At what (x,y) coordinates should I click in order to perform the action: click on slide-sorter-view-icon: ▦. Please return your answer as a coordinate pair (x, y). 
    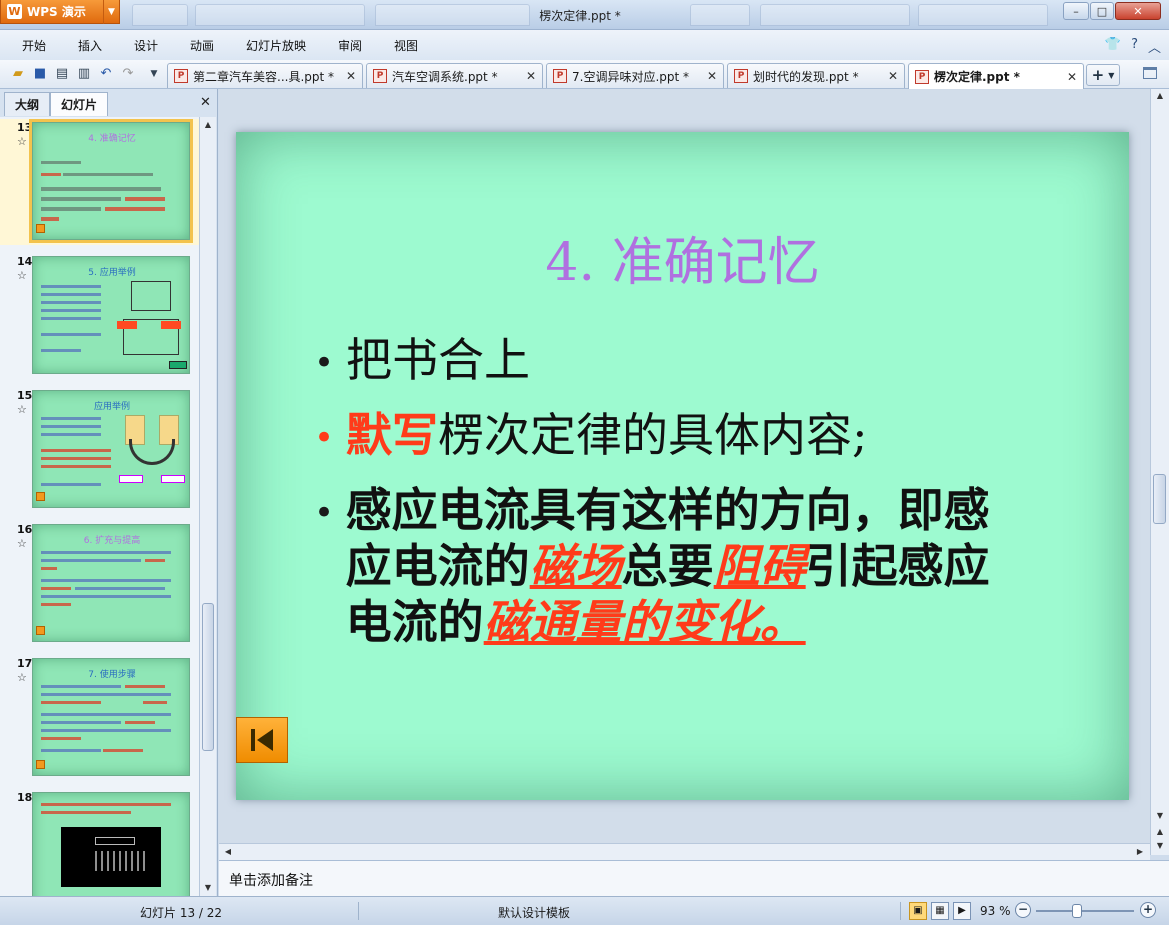
    Looking at the image, I should click on (940, 911).